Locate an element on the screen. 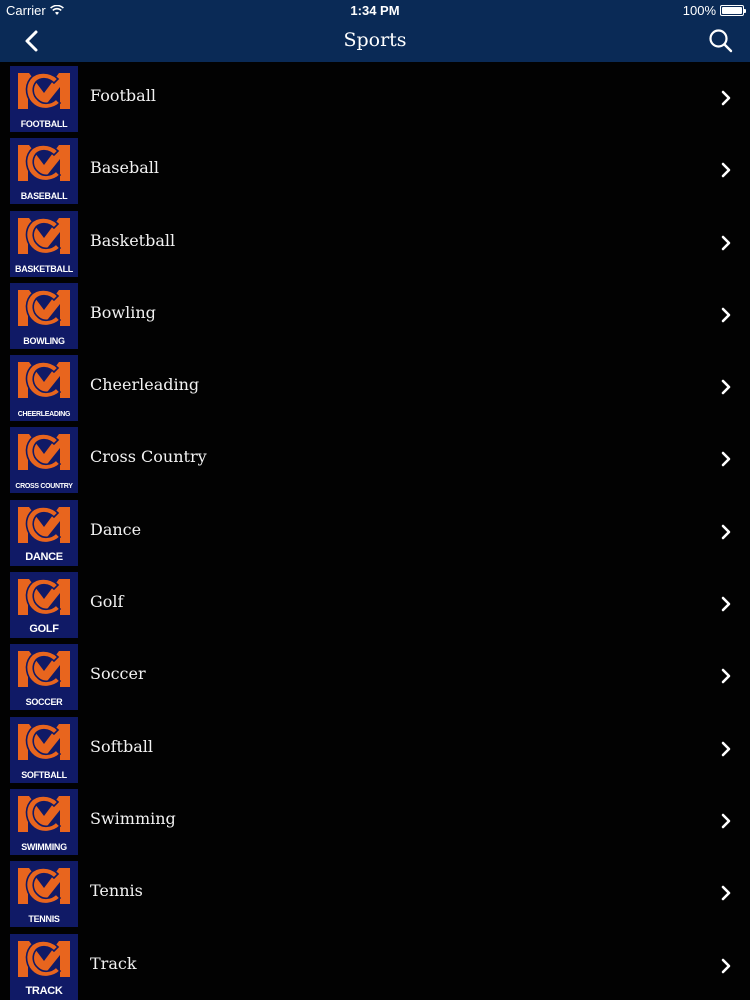 Image resolution: width=750 pixels, height=1000 pixels. sport-label: Tennis is located at coordinates (116, 891).